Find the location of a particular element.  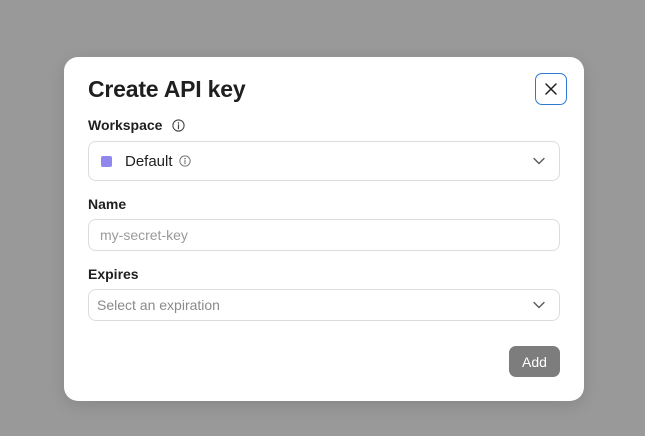

add-button: Add is located at coordinates (534, 361).